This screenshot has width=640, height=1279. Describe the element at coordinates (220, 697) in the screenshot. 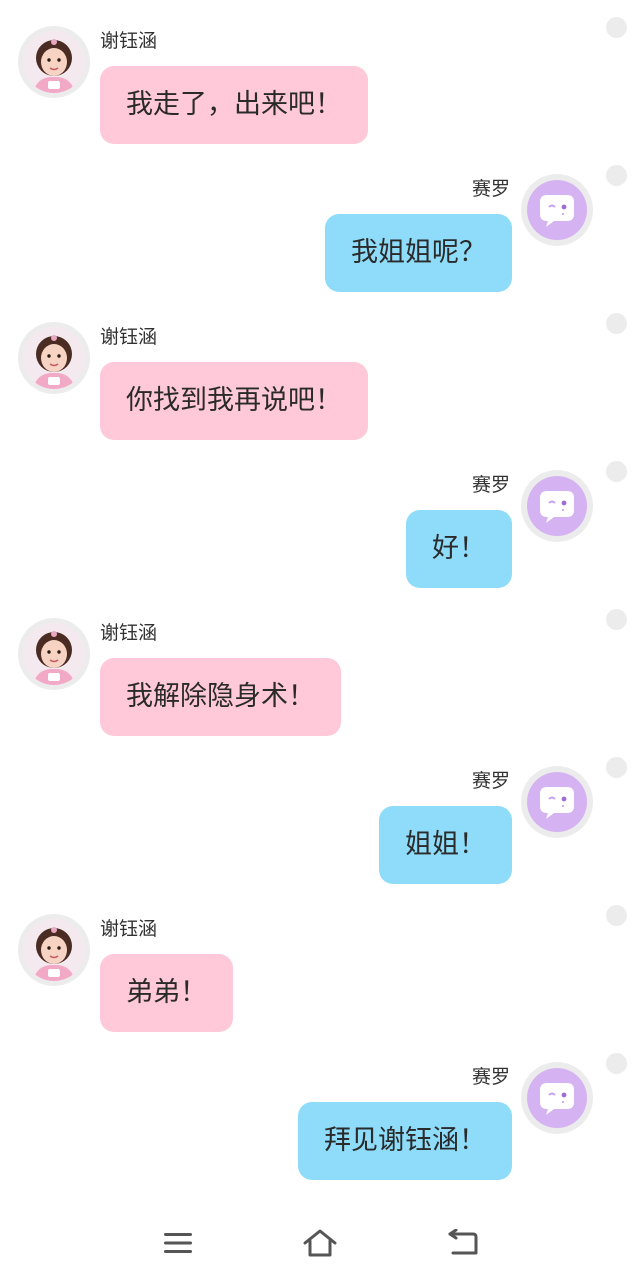

I see `message-bubble: 我解除隐身术！` at that location.